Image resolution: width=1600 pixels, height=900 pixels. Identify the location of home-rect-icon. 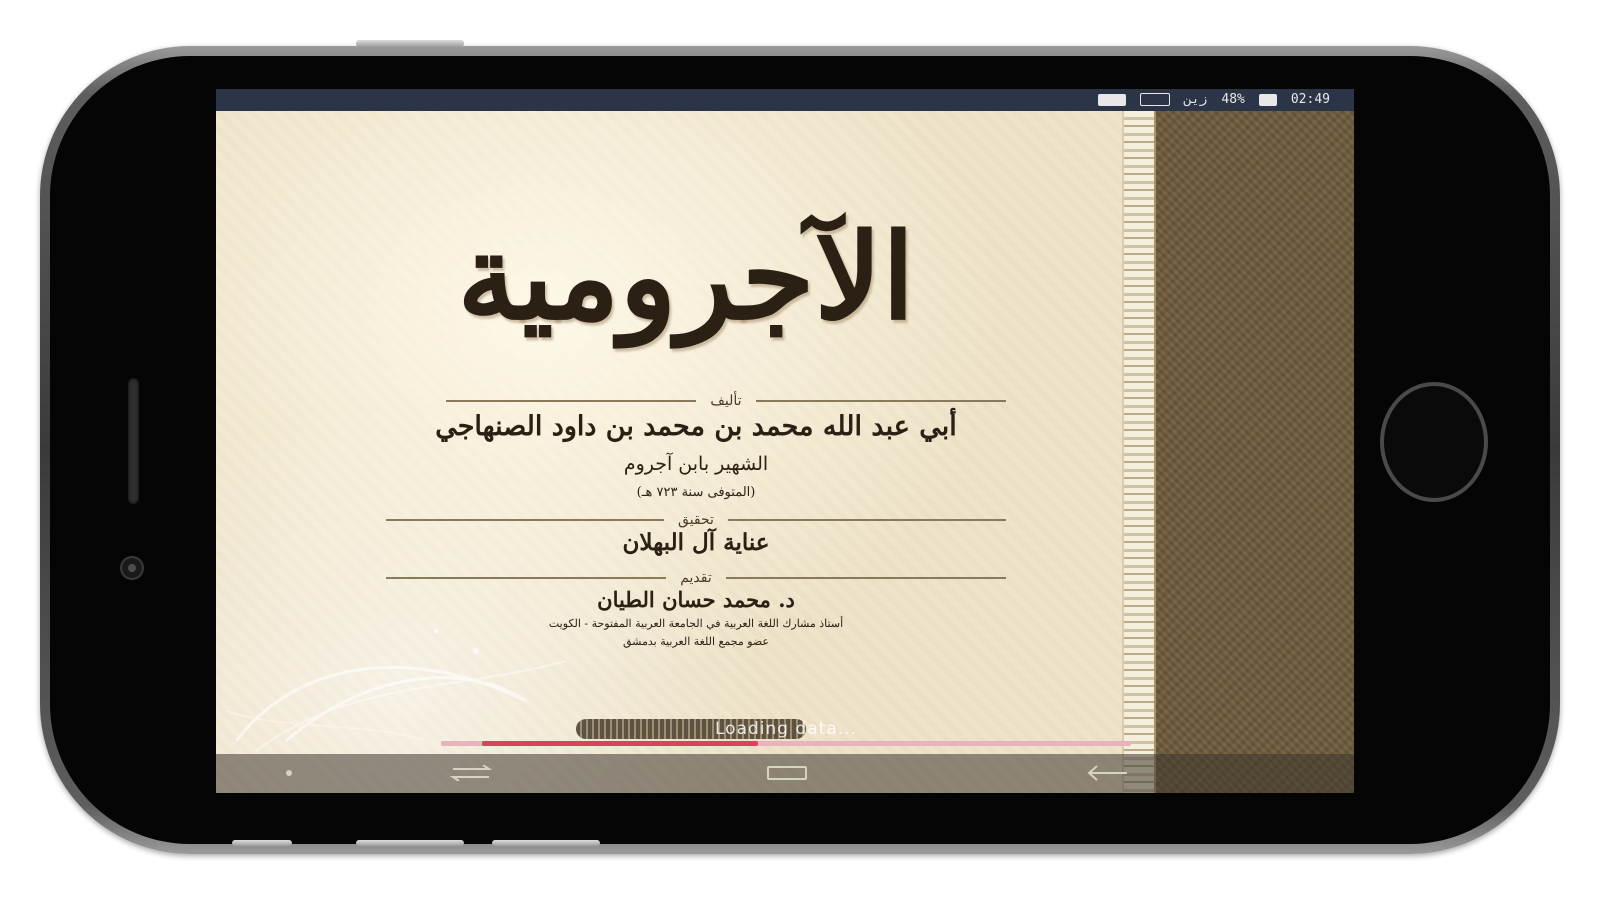
(787, 773).